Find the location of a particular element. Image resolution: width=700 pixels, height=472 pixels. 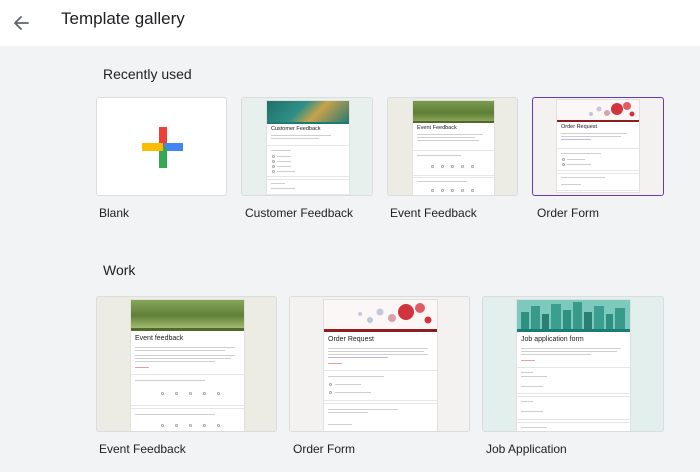

template-thumbnail: Event Feedback is located at coordinates (452, 146).